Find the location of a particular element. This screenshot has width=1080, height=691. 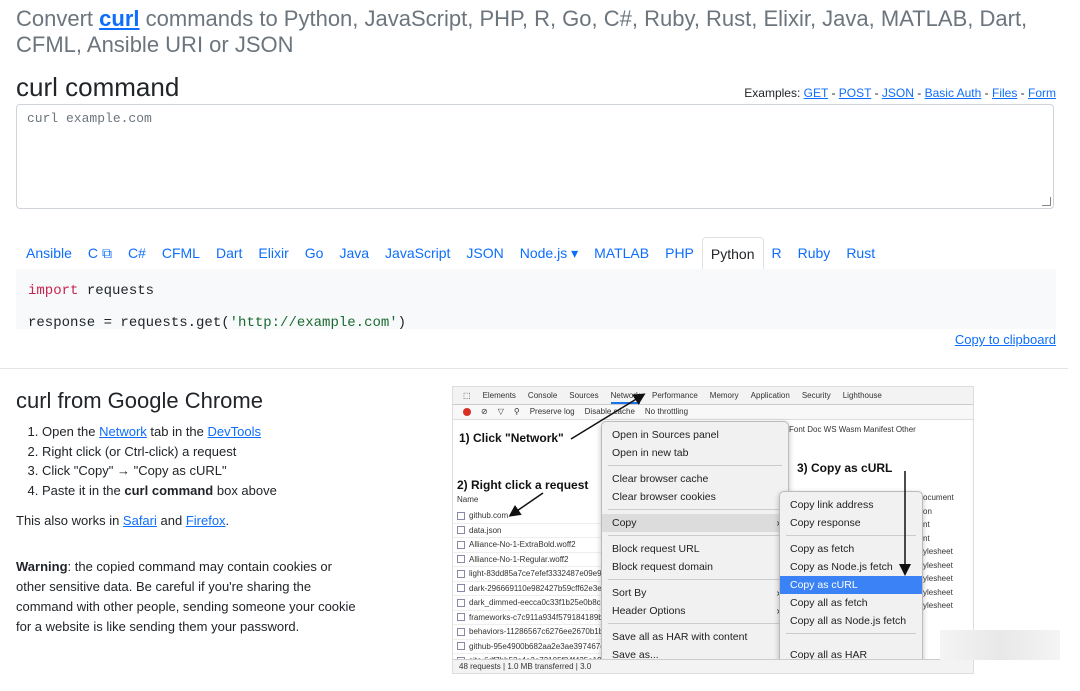

tab-matlab: MATLAB is located at coordinates (621, 253).